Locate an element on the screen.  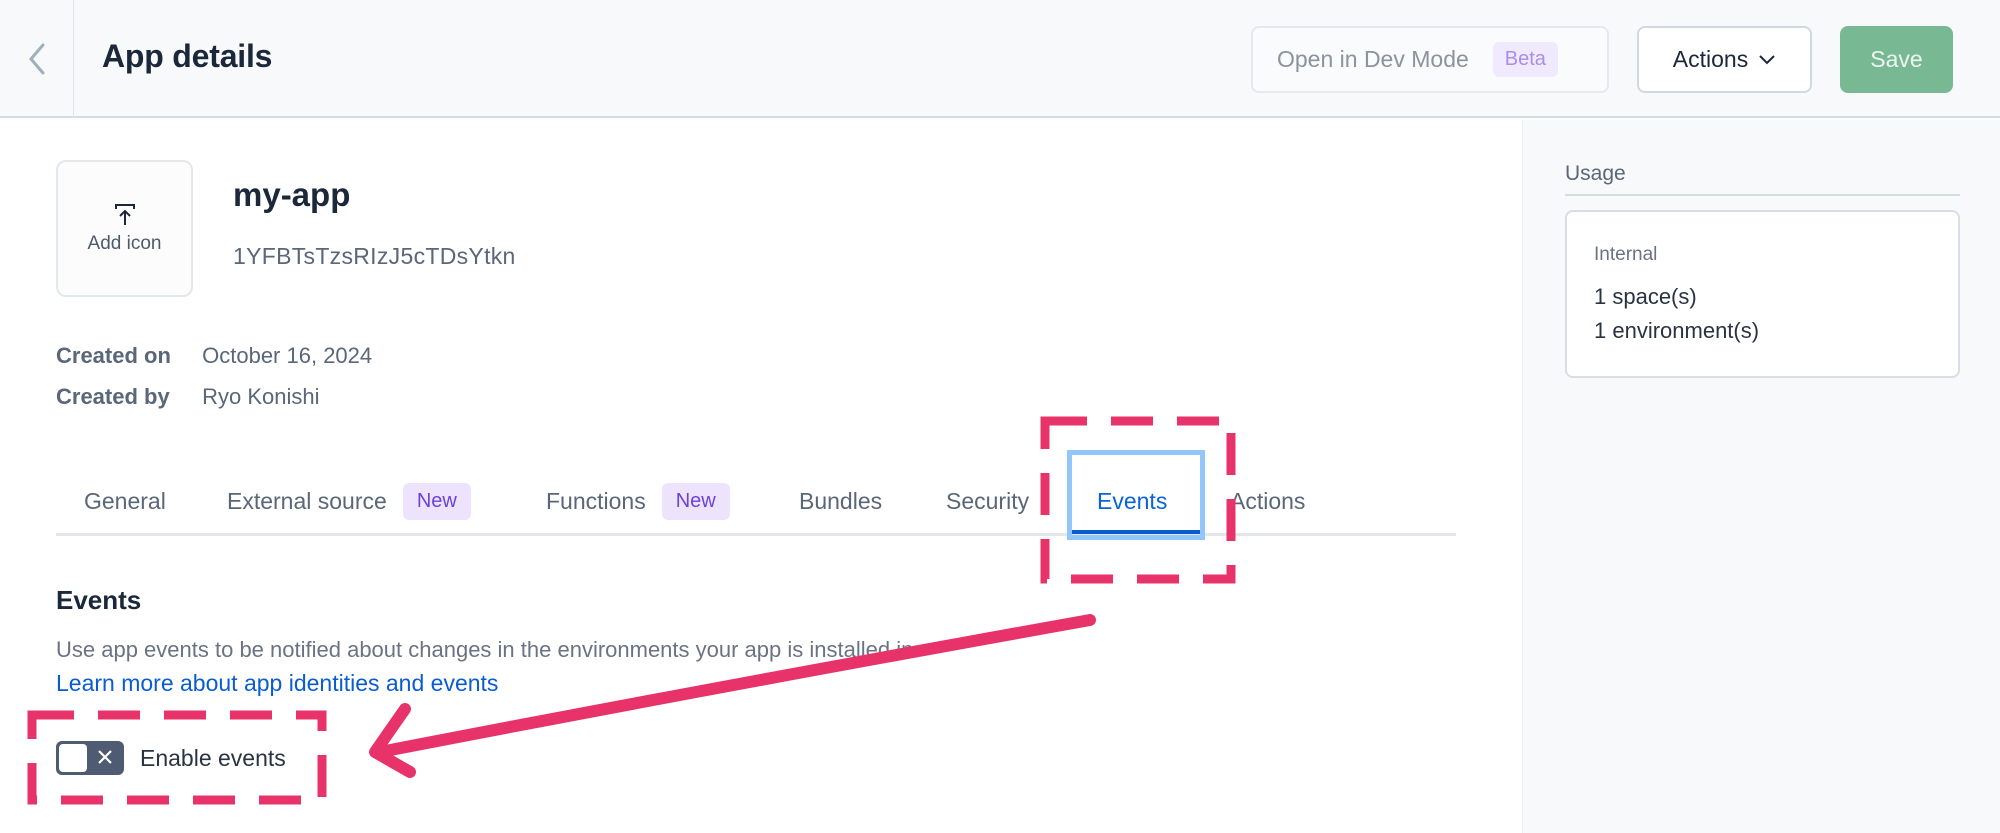
actions-dropdown-button: Actions is located at coordinates (1724, 59).